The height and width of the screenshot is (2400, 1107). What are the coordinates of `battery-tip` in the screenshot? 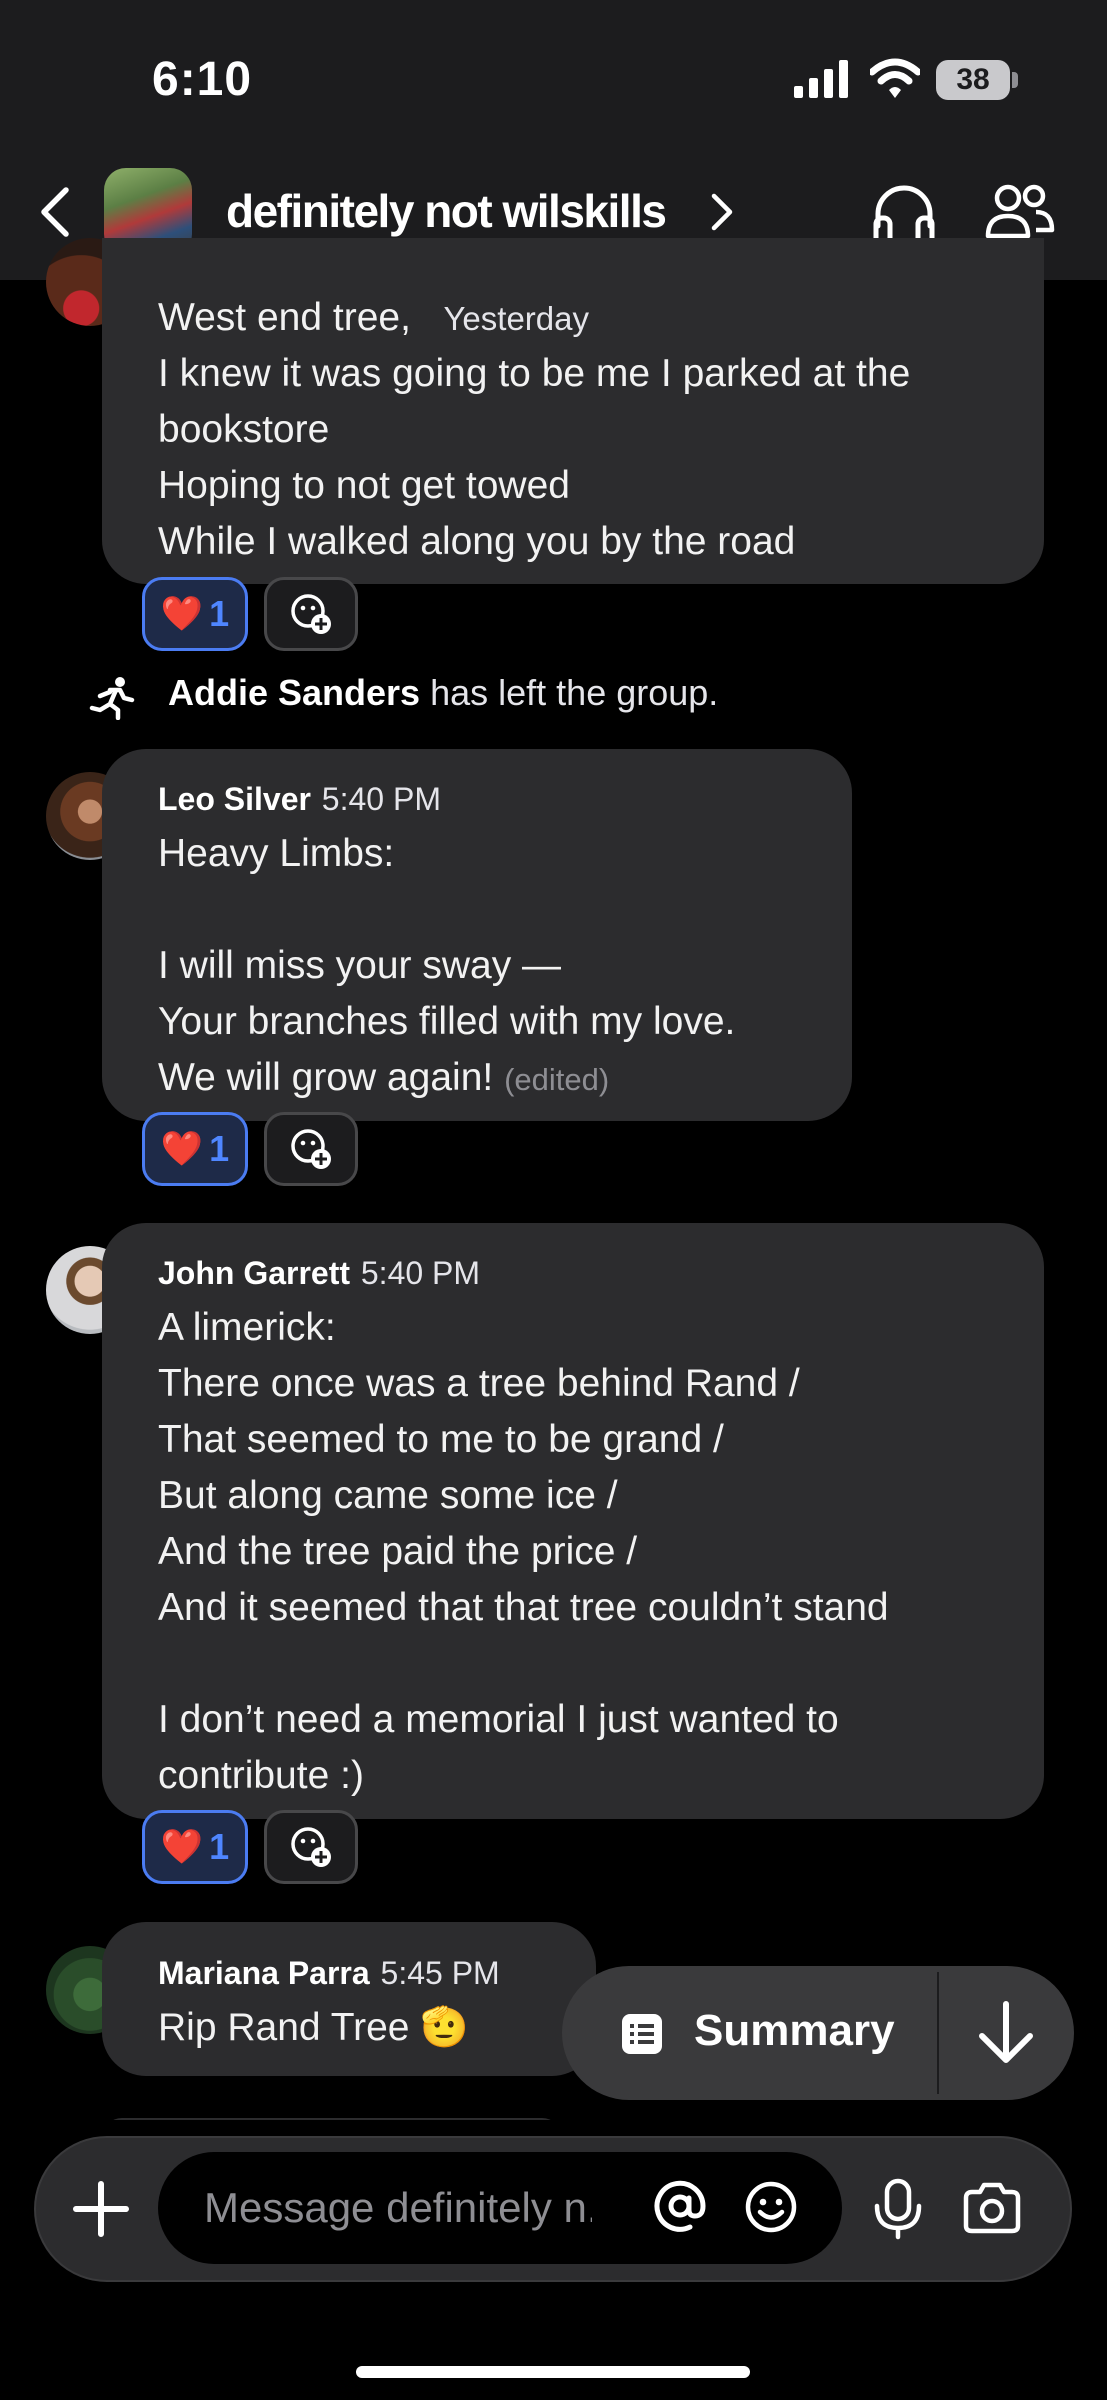 It's located at (1015, 80).